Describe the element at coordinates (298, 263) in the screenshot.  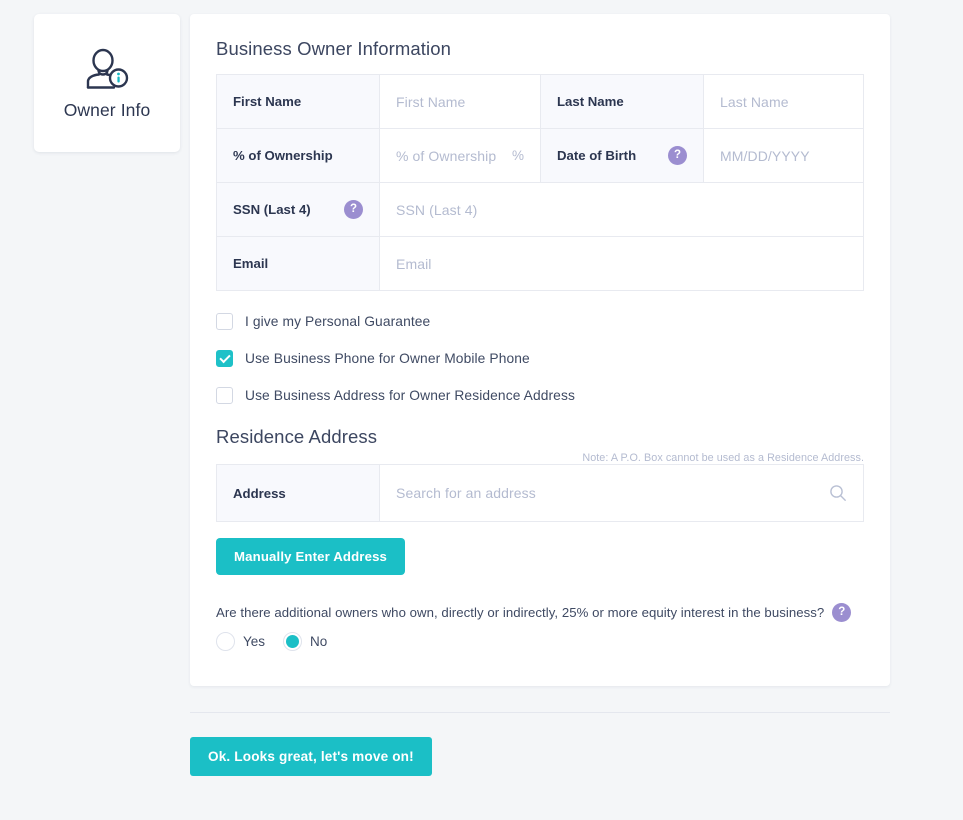
I see `email-label: Email` at that location.